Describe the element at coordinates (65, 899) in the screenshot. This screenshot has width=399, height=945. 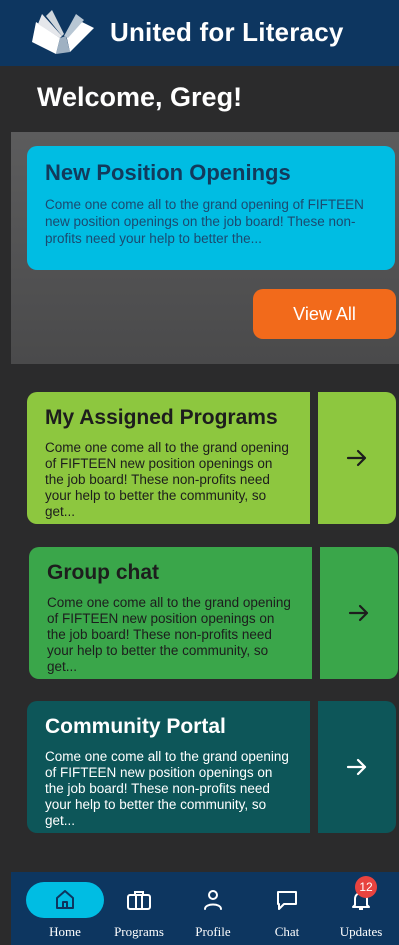
I see `home-icon` at that location.